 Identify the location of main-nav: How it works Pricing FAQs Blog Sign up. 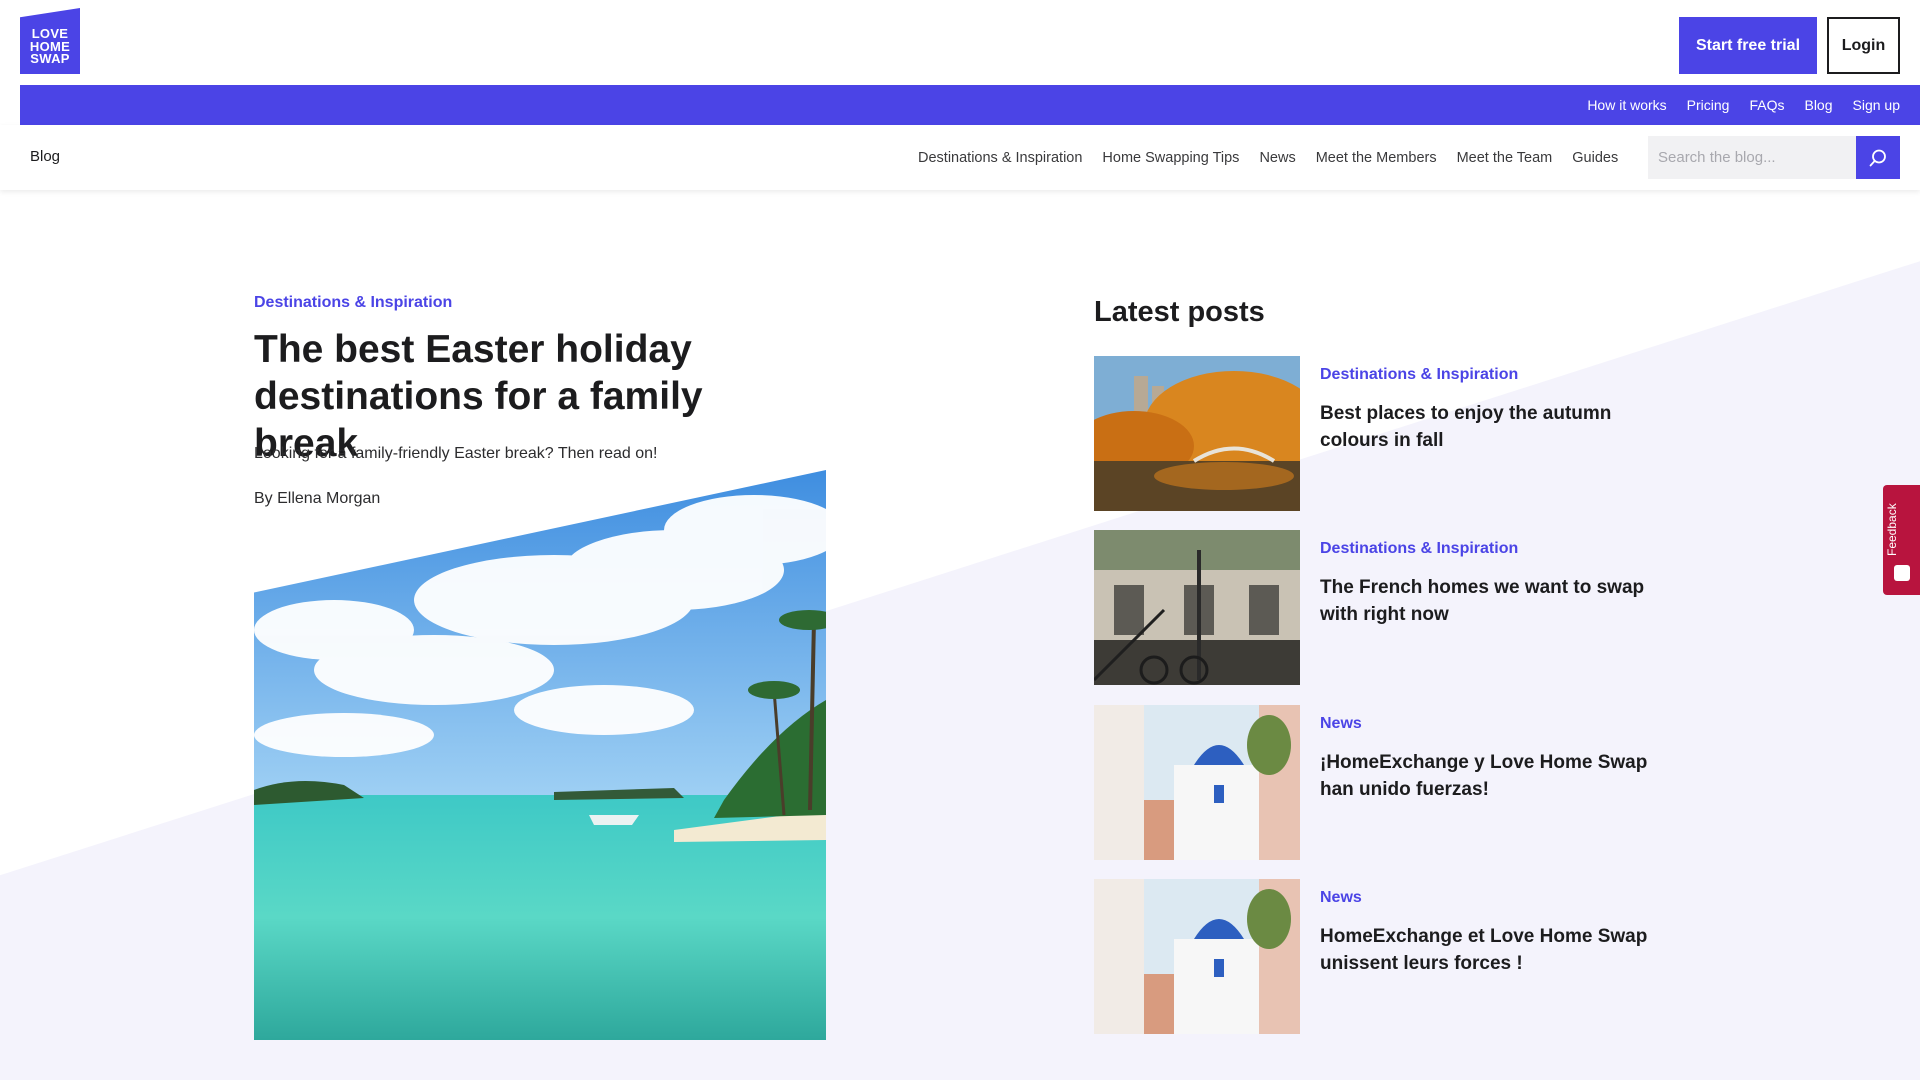
(970, 105).